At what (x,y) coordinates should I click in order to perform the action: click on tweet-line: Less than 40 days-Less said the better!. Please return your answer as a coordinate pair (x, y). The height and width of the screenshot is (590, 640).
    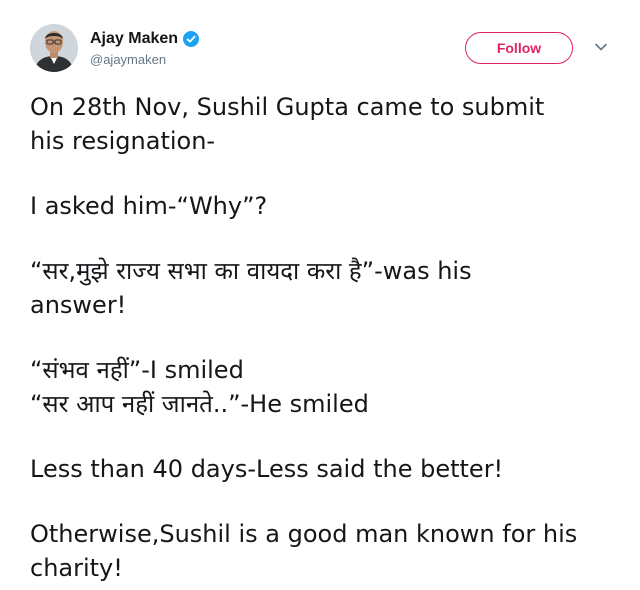
    Looking at the image, I should click on (267, 469).